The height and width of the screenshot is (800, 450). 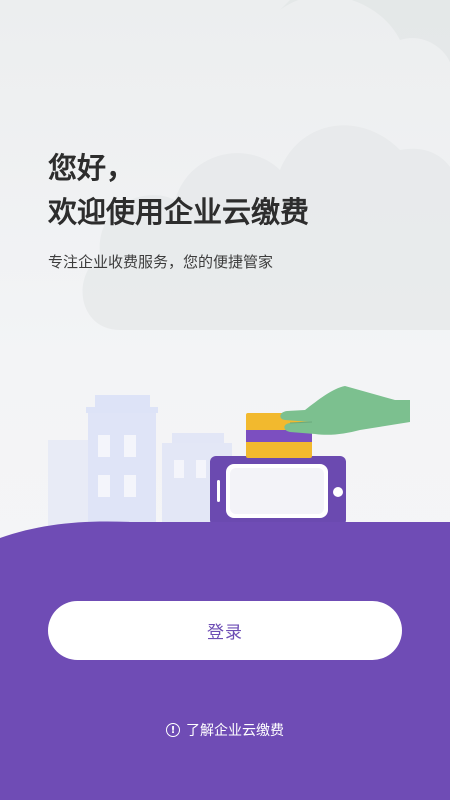 What do you see at coordinates (179, 212) in the screenshot?
I see `greeting-line-welcome: 欢迎使用企业云缴费` at bounding box center [179, 212].